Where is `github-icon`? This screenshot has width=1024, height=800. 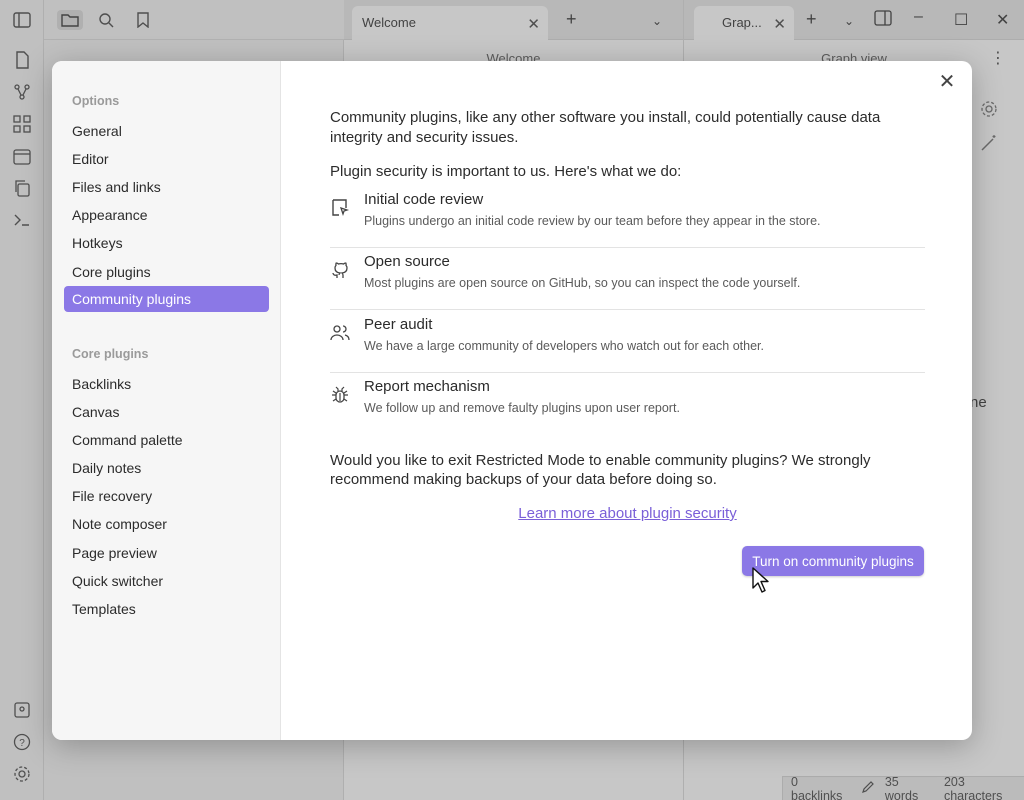 github-icon is located at coordinates (340, 270).